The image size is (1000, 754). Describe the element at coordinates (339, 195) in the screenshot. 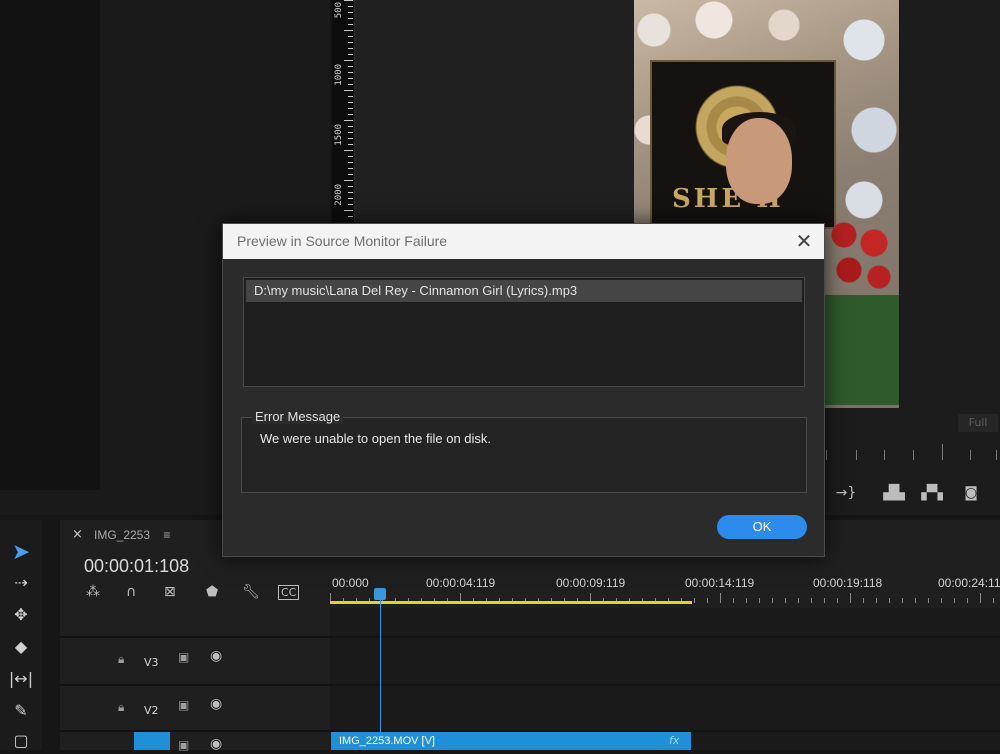

I see `ruler-label-2000: 2000` at that location.